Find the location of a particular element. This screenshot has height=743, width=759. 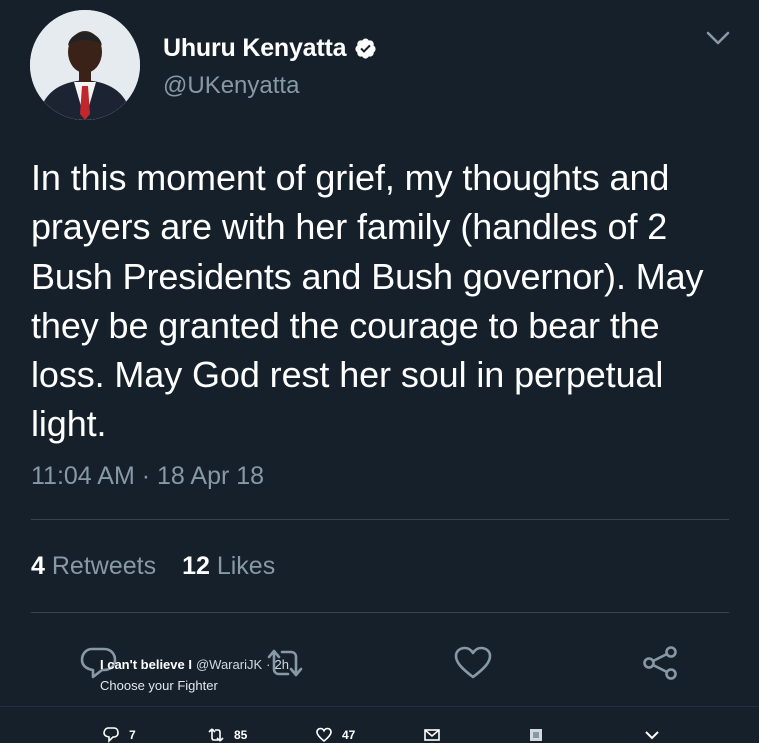

bottom-reply-button: 7 is located at coordinates (119, 735).